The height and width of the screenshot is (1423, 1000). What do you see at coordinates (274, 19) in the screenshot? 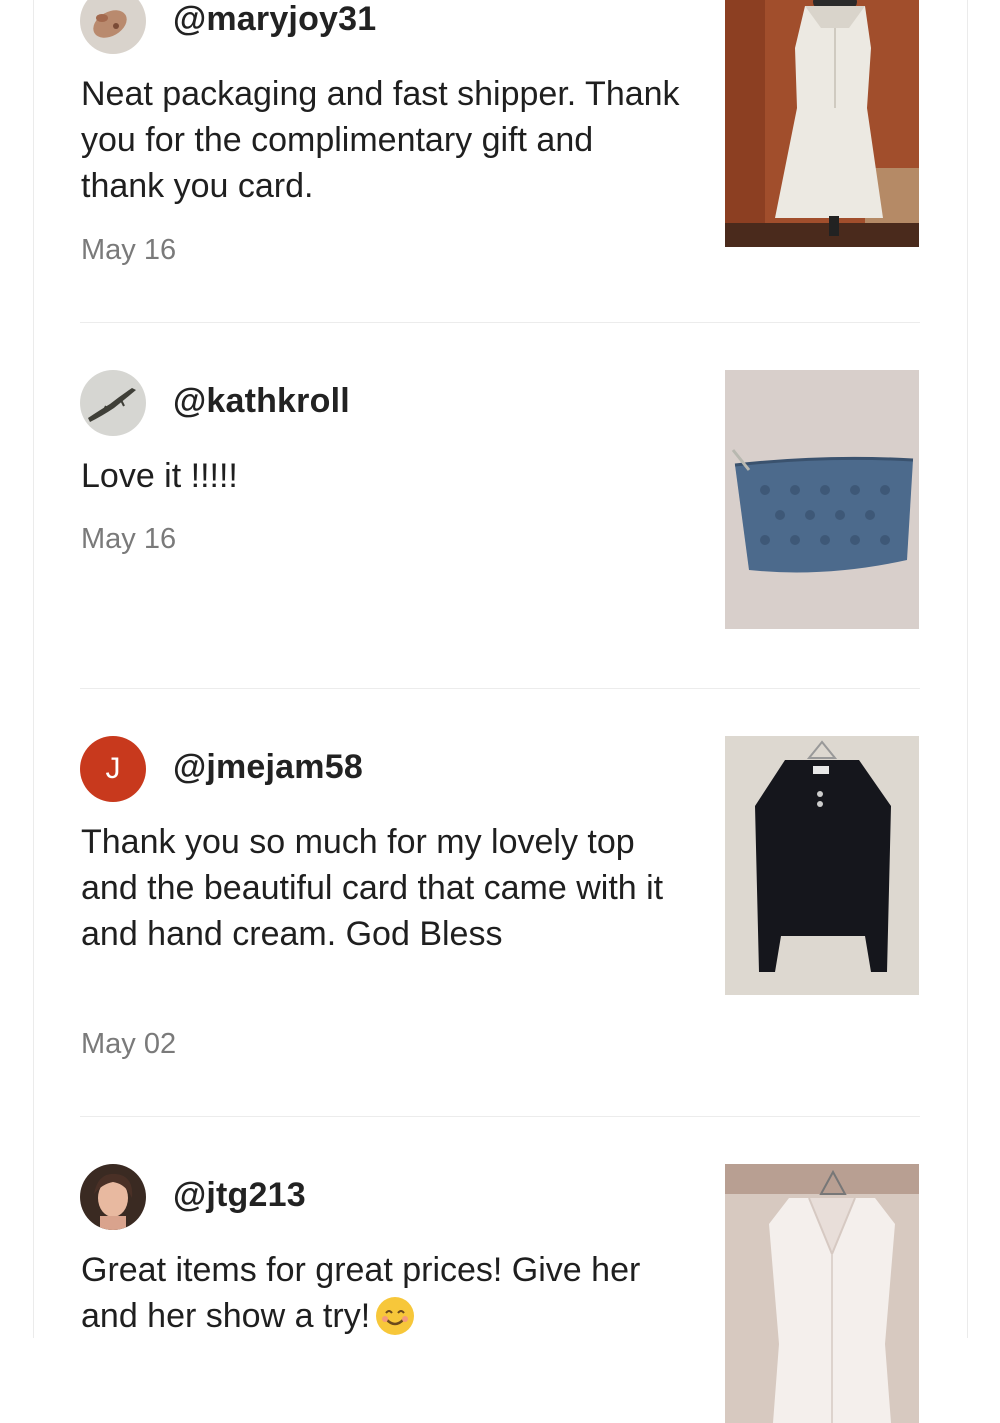
I see `review-username: @maryjoy31` at bounding box center [274, 19].